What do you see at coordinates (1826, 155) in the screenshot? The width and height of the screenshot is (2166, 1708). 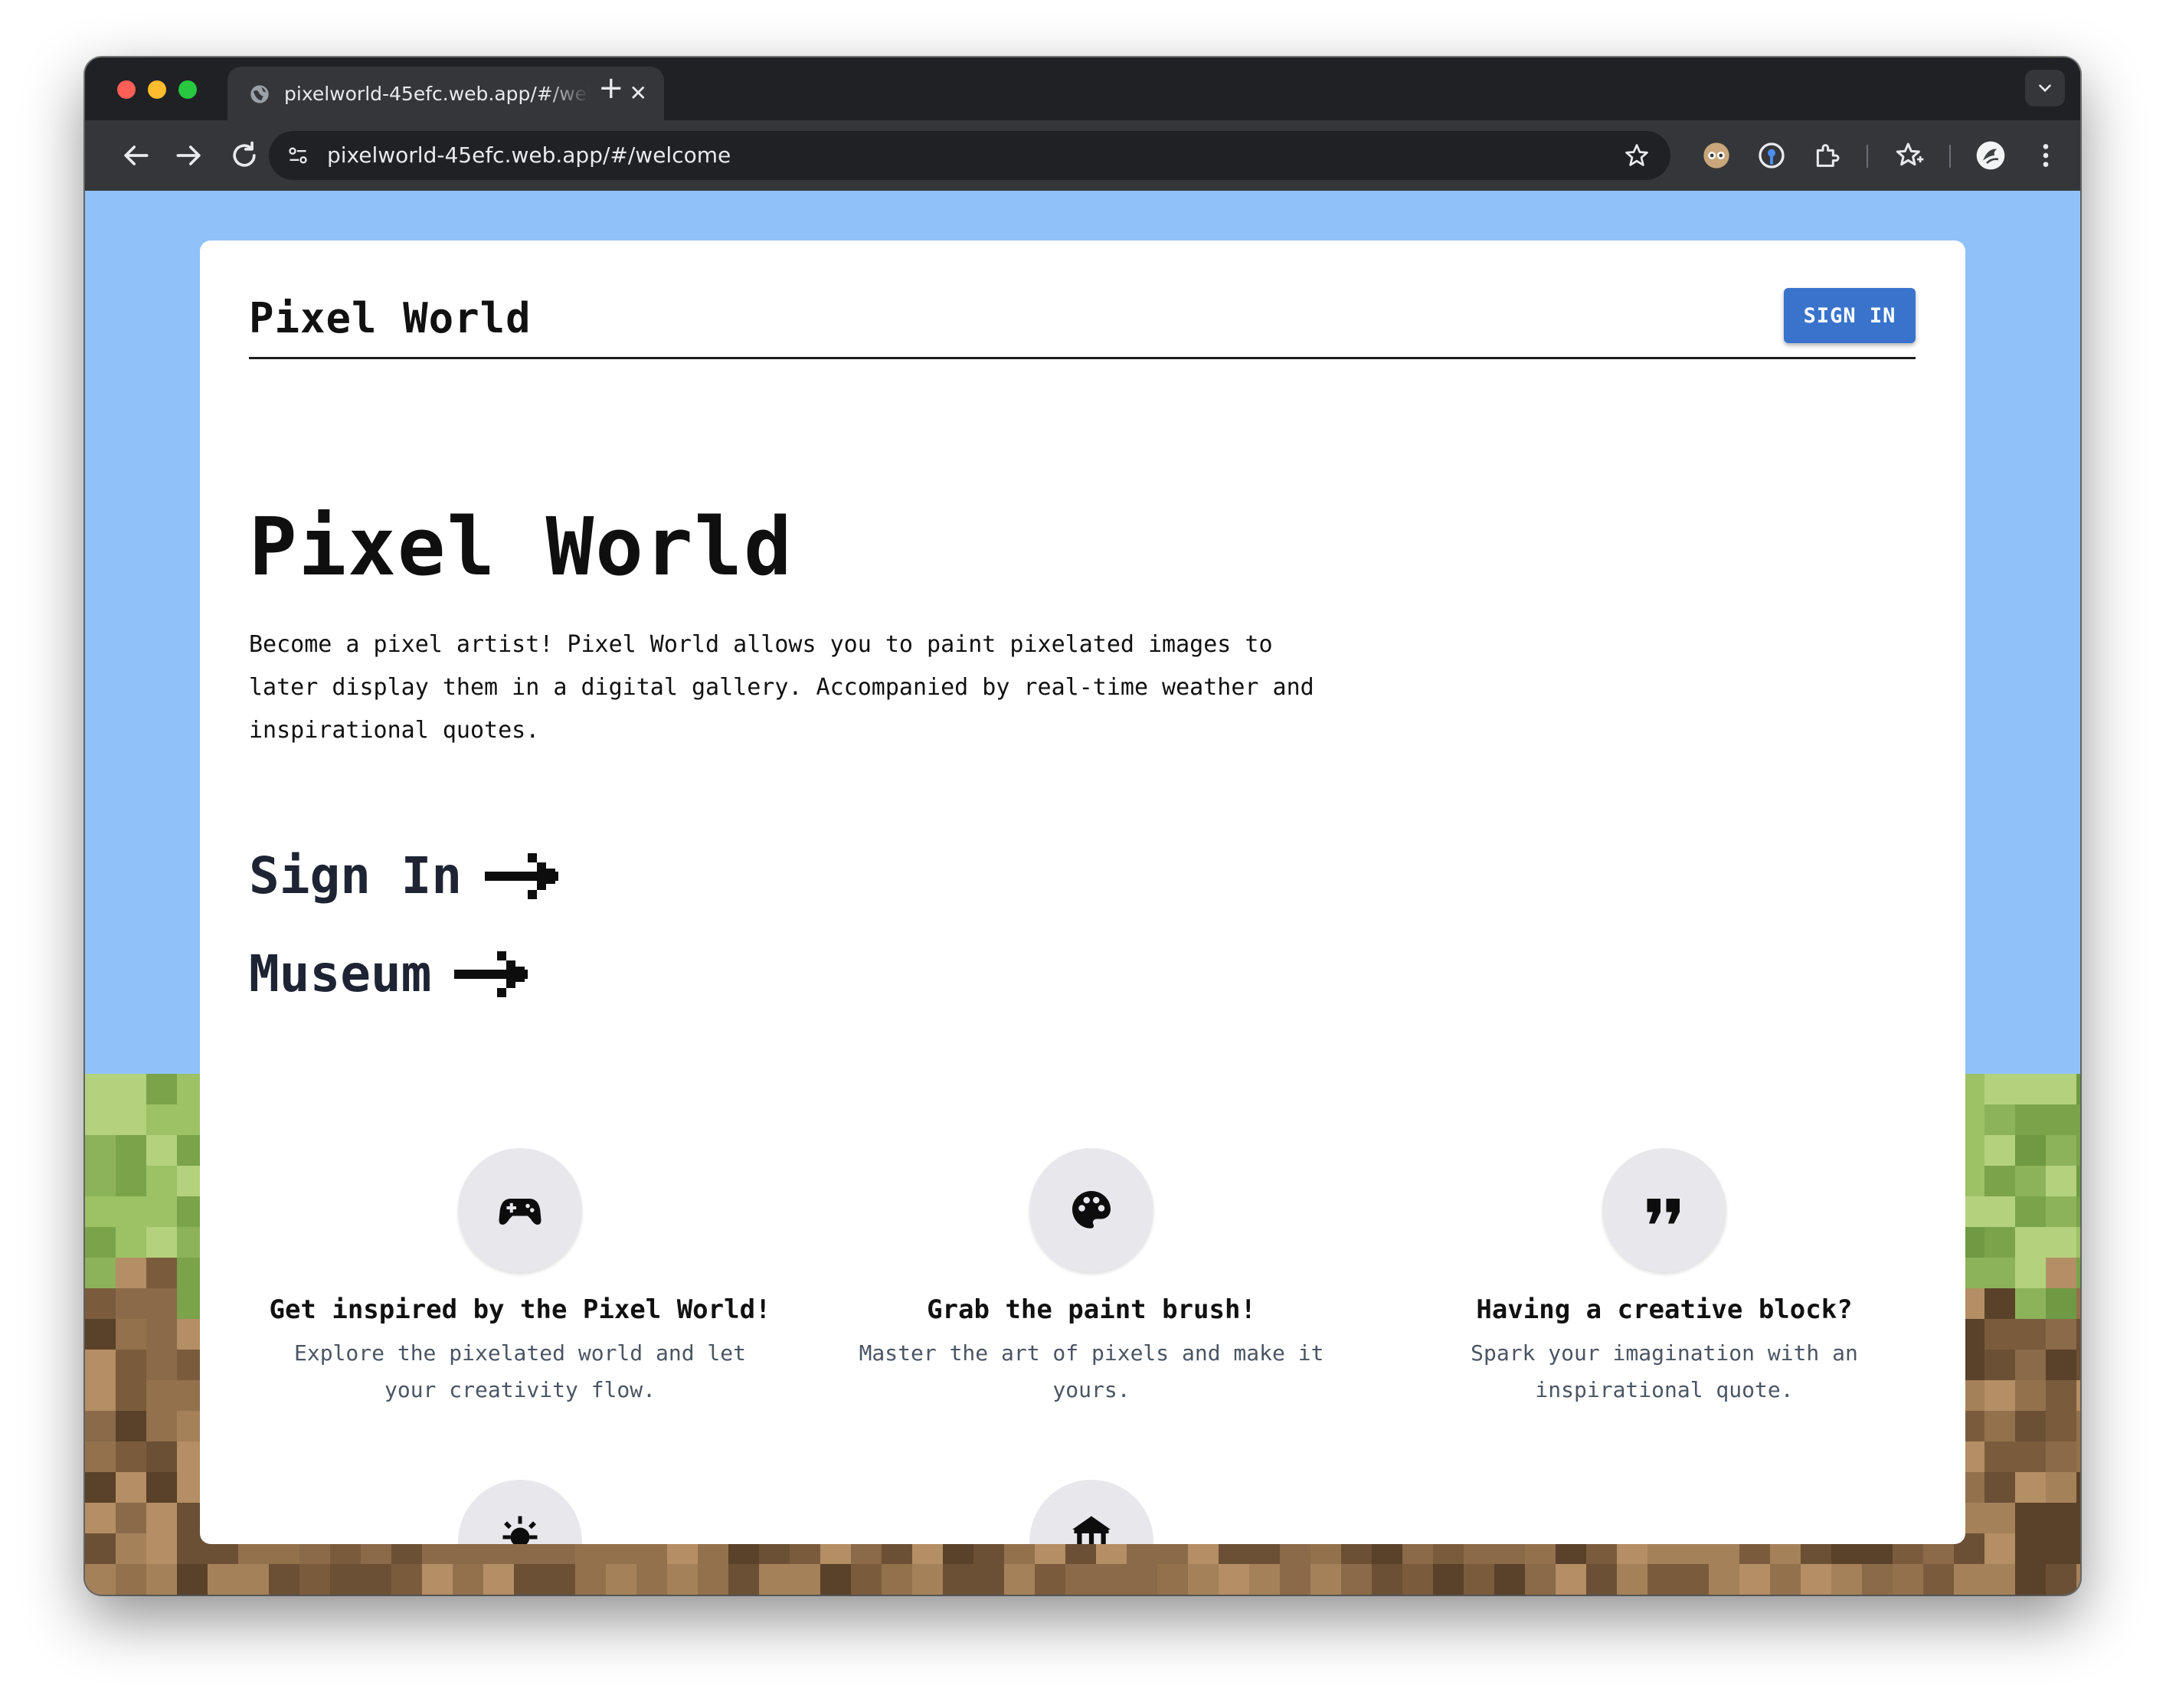 I see `extensions-puzzle-icon` at bounding box center [1826, 155].